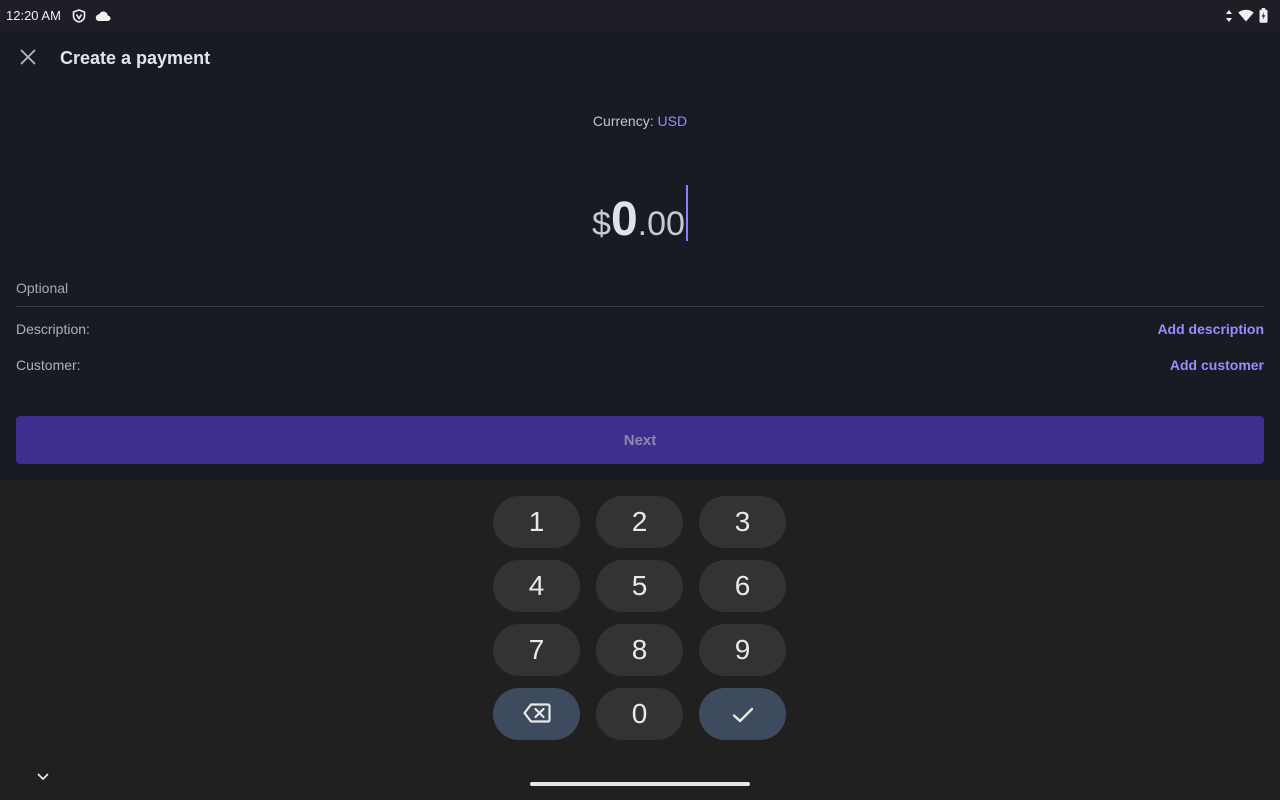 This screenshot has height=800, width=1280. What do you see at coordinates (1263, 16) in the screenshot?
I see `battery-icon` at bounding box center [1263, 16].